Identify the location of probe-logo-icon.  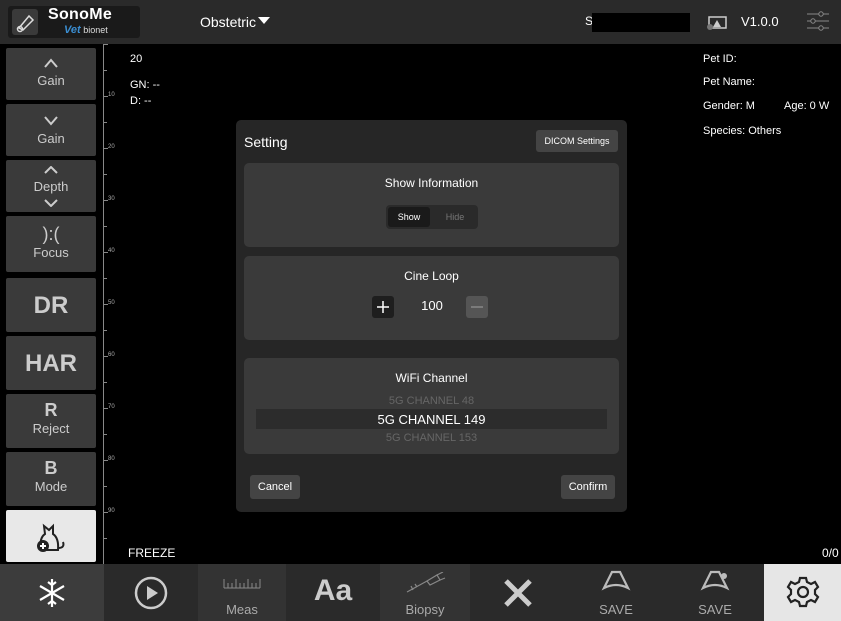
(25, 22).